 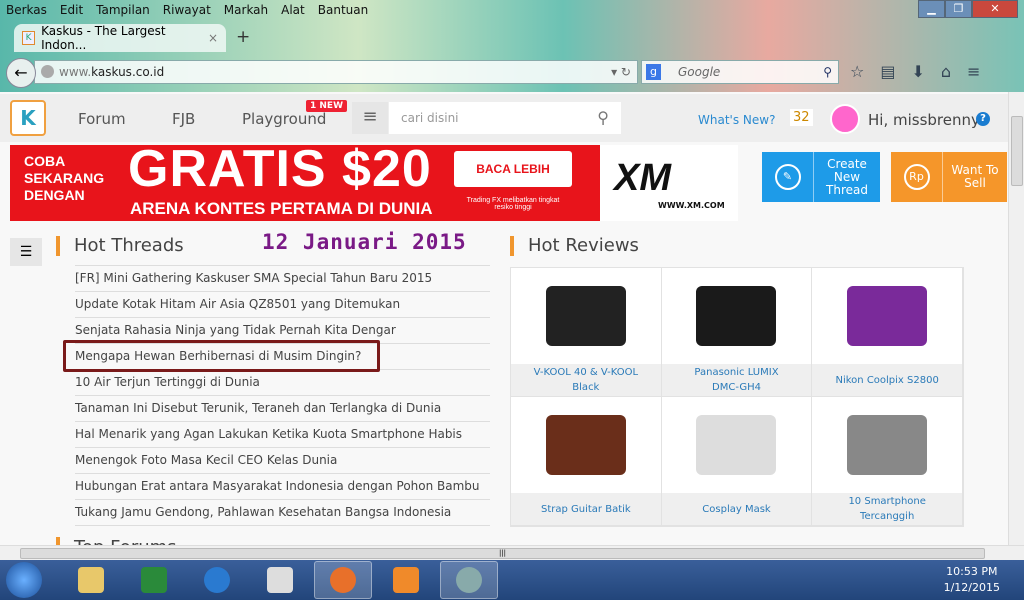 I want to click on review-item: 10 Smartphone Tercanggih, so click(x=887, y=461).